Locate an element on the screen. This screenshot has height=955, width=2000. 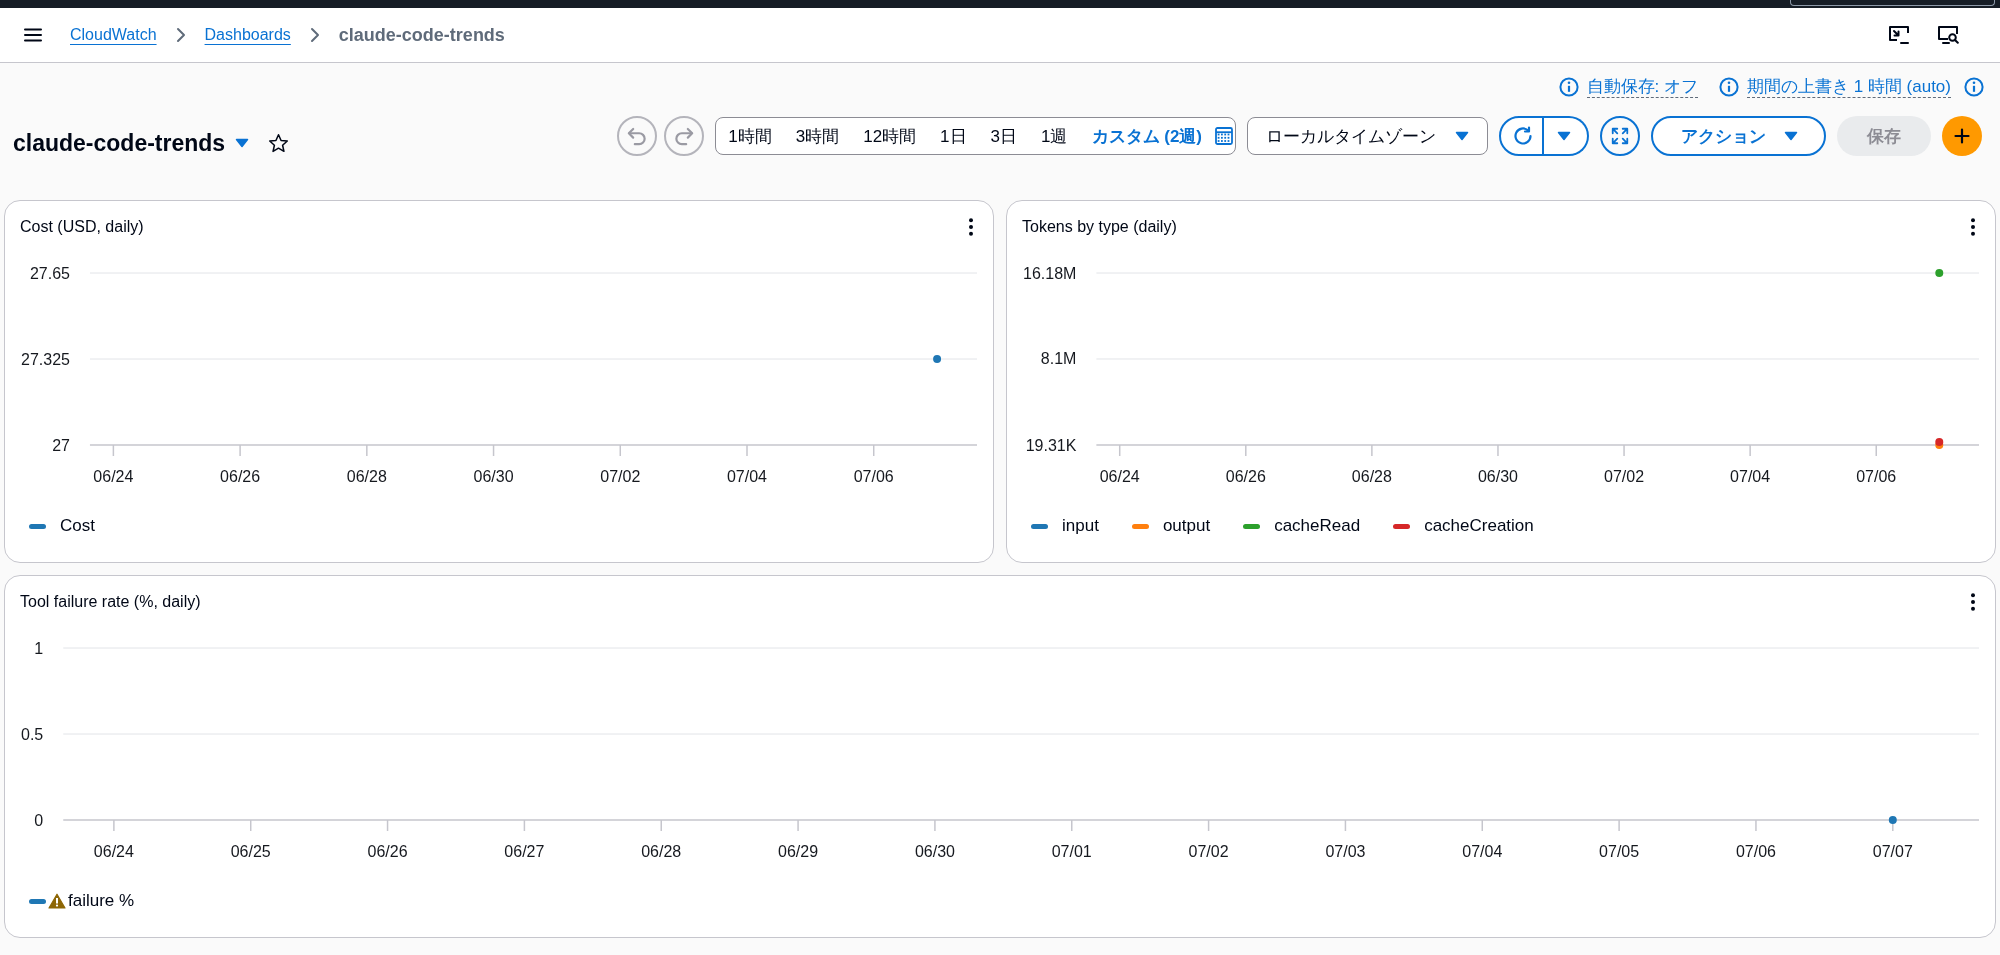
legend-label: cacheCreation is located at coordinates (1479, 526).